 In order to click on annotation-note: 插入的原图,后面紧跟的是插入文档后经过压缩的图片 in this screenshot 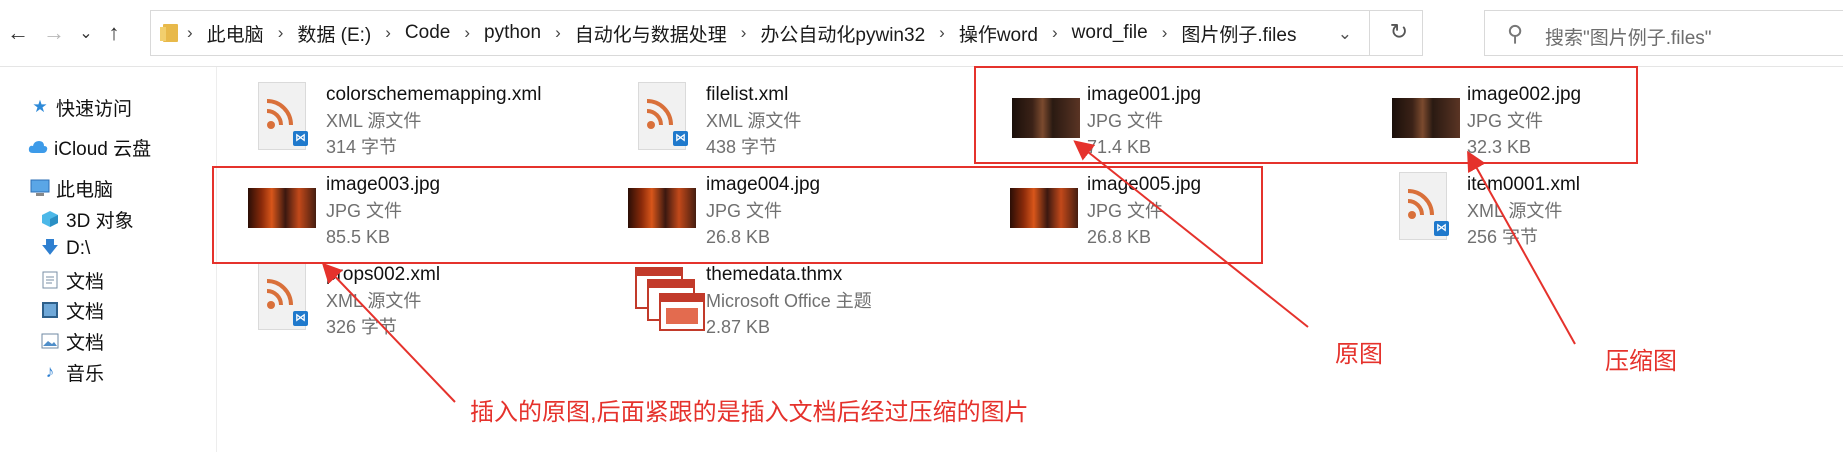, I will do `click(749, 412)`.